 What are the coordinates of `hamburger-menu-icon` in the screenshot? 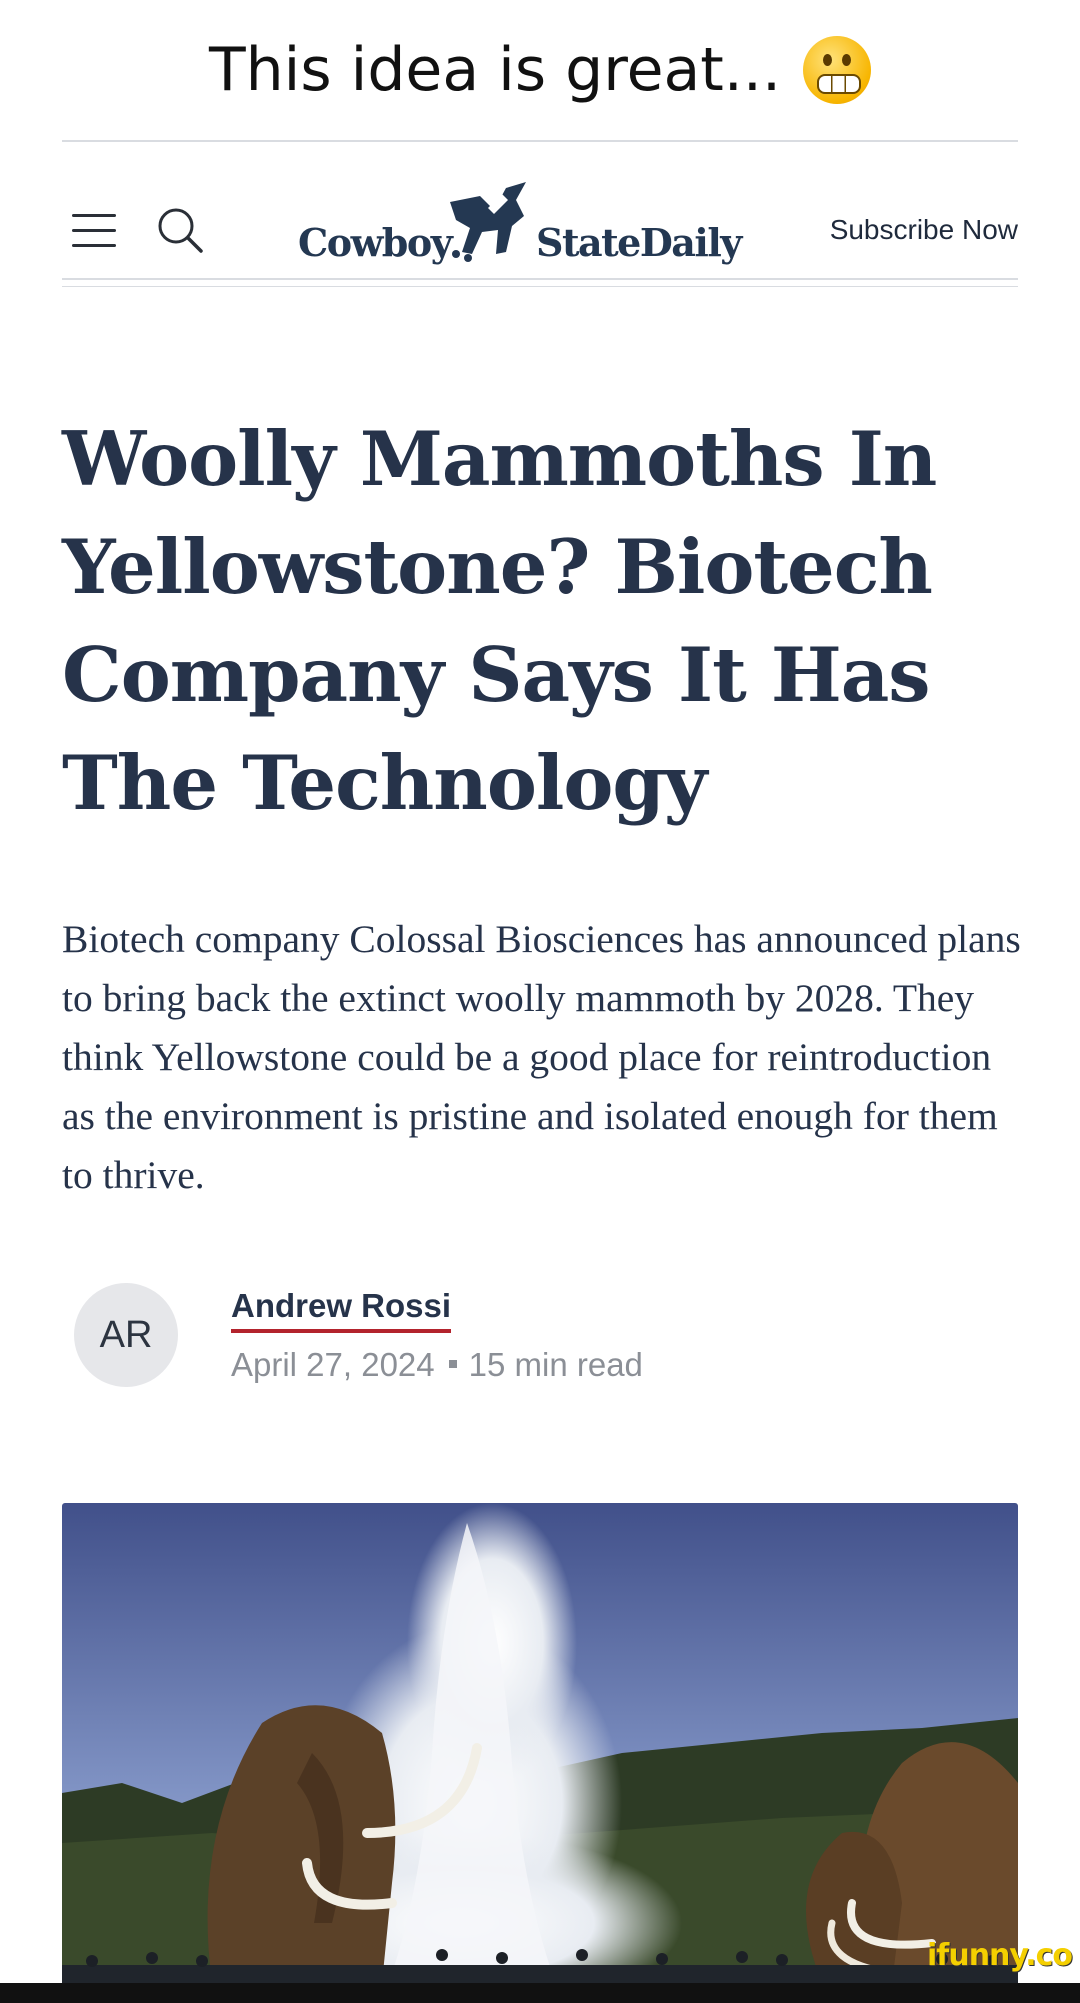 It's located at (94, 230).